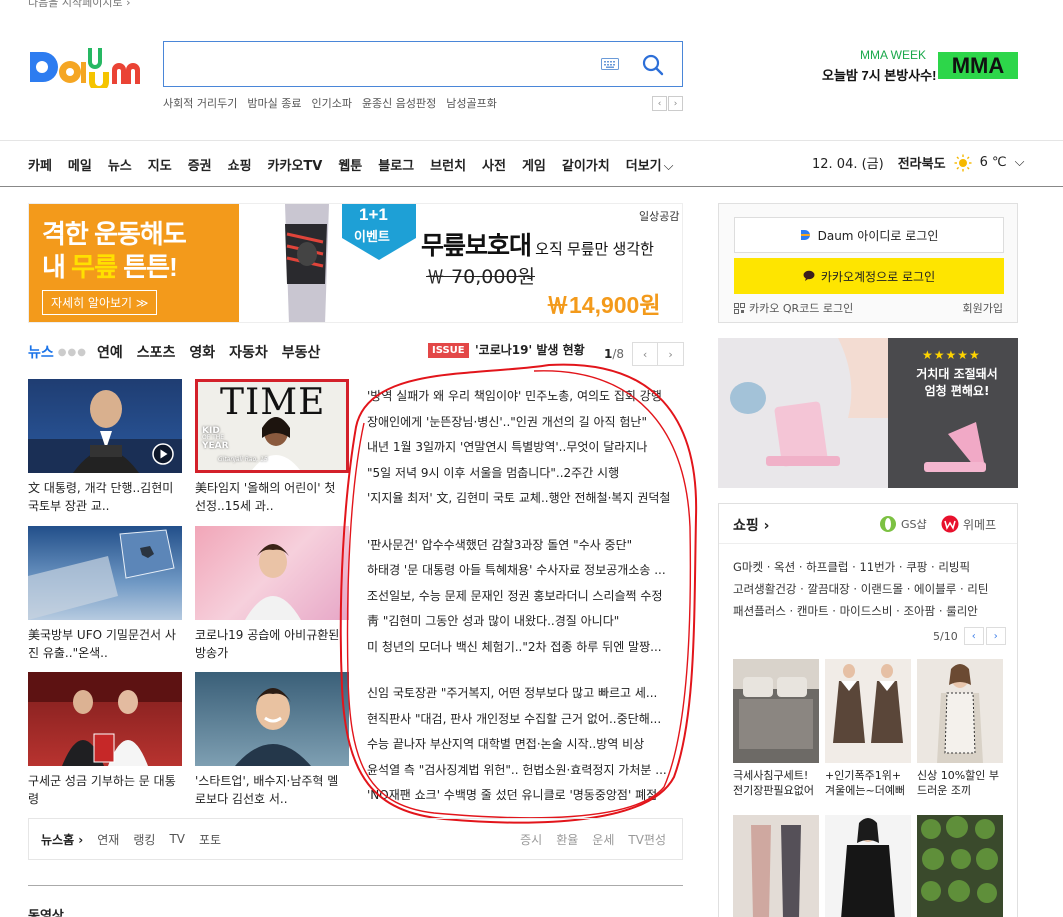  I want to click on mall-link-row: 고려생활건강 · 깔끔대장 · 이랜드몰 · 에이블루 · 리틴, so click(870, 589).